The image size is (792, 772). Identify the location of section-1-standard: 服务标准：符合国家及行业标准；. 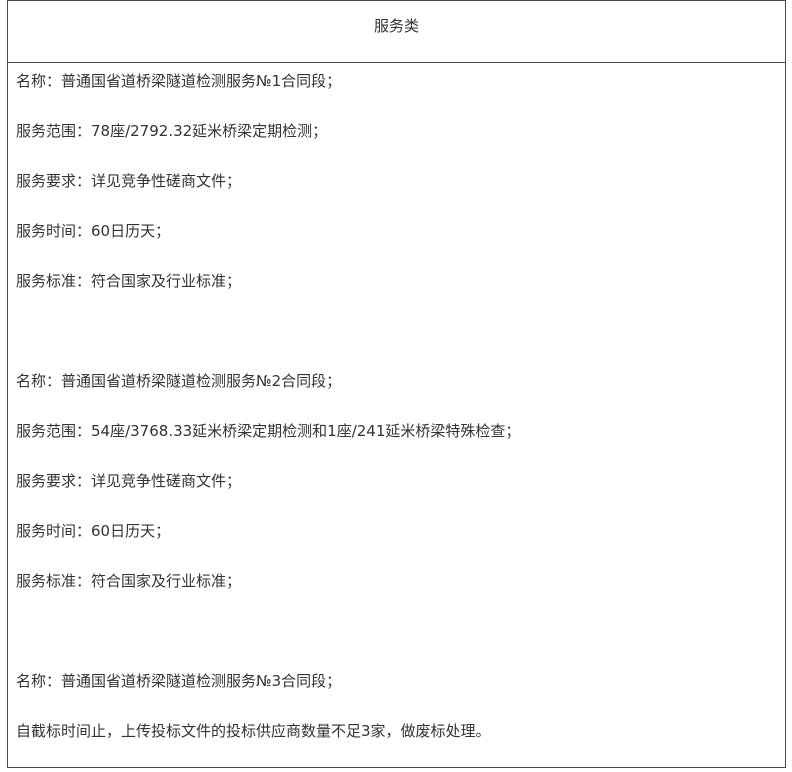
(129, 281).